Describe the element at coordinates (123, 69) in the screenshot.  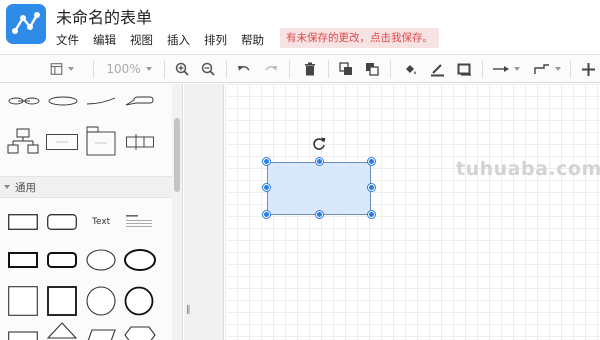
I see `zoom-level: 100%` at that location.